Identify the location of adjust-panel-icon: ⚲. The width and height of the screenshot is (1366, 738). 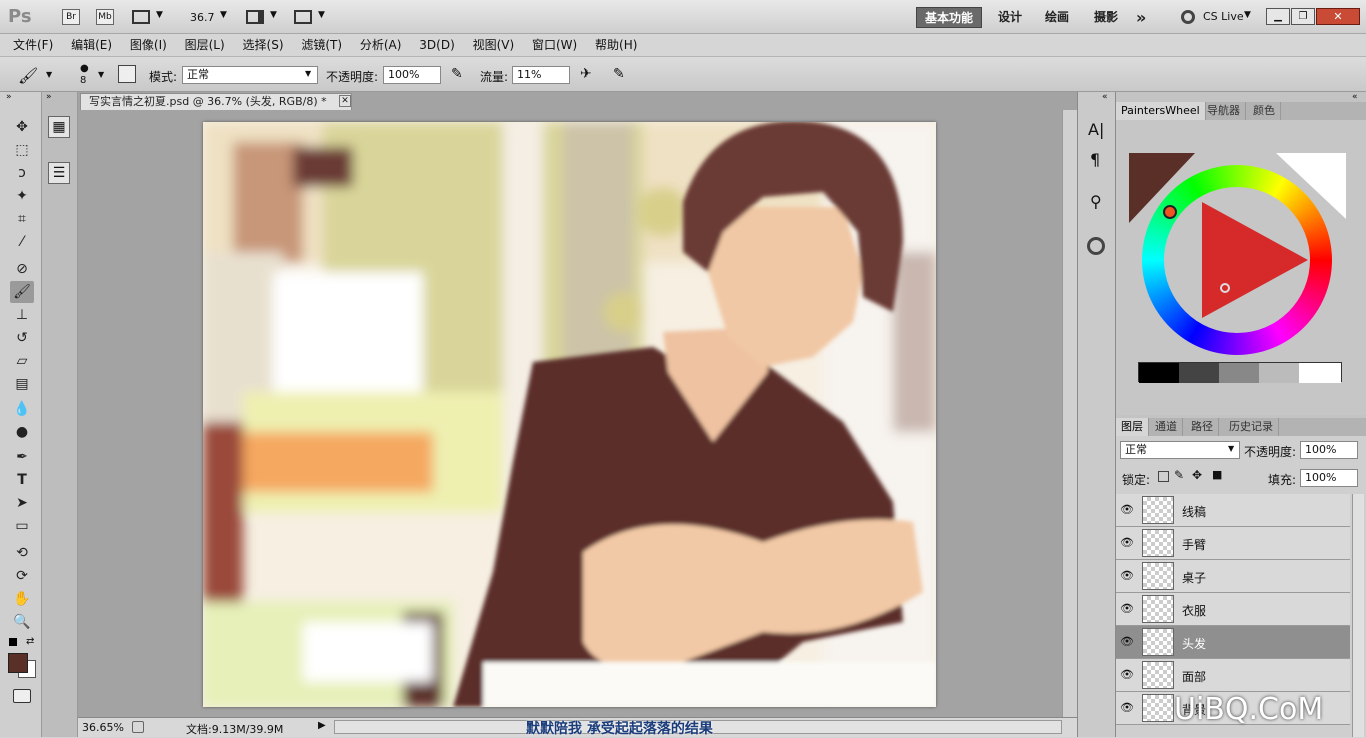
(1096, 201).